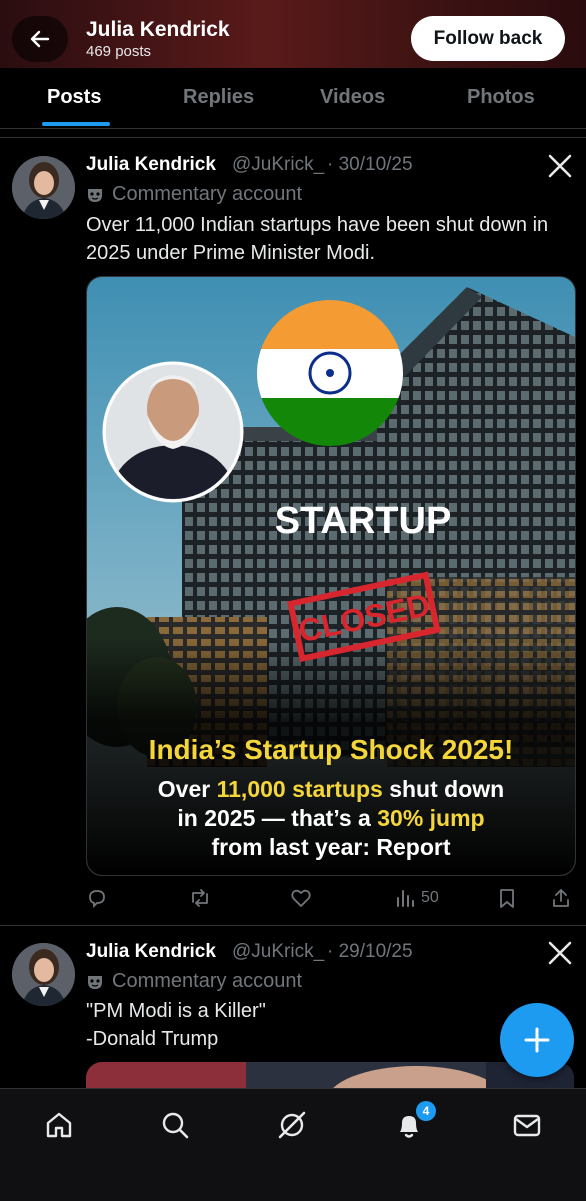  I want to click on share-icon, so click(561, 898).